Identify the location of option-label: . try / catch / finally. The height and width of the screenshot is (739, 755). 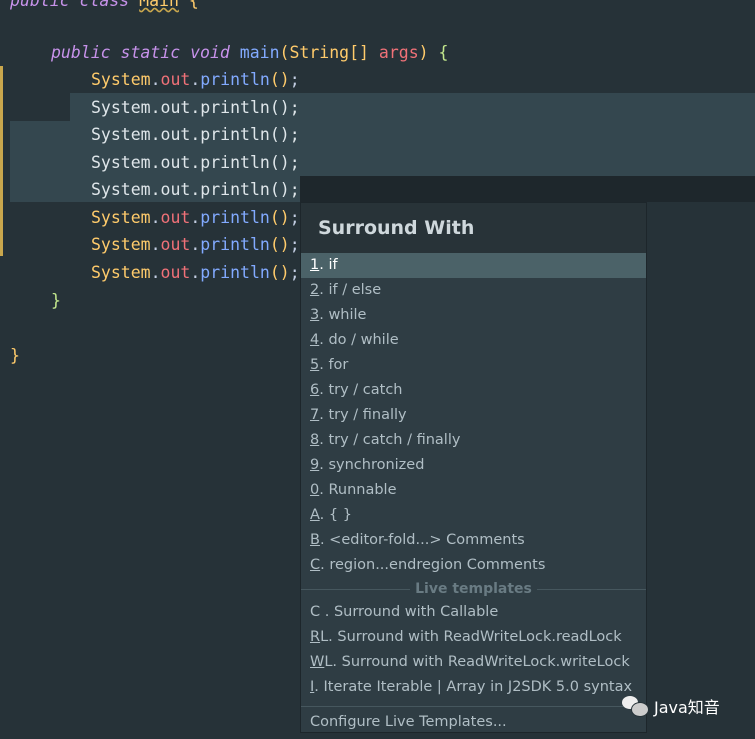
(390, 440).